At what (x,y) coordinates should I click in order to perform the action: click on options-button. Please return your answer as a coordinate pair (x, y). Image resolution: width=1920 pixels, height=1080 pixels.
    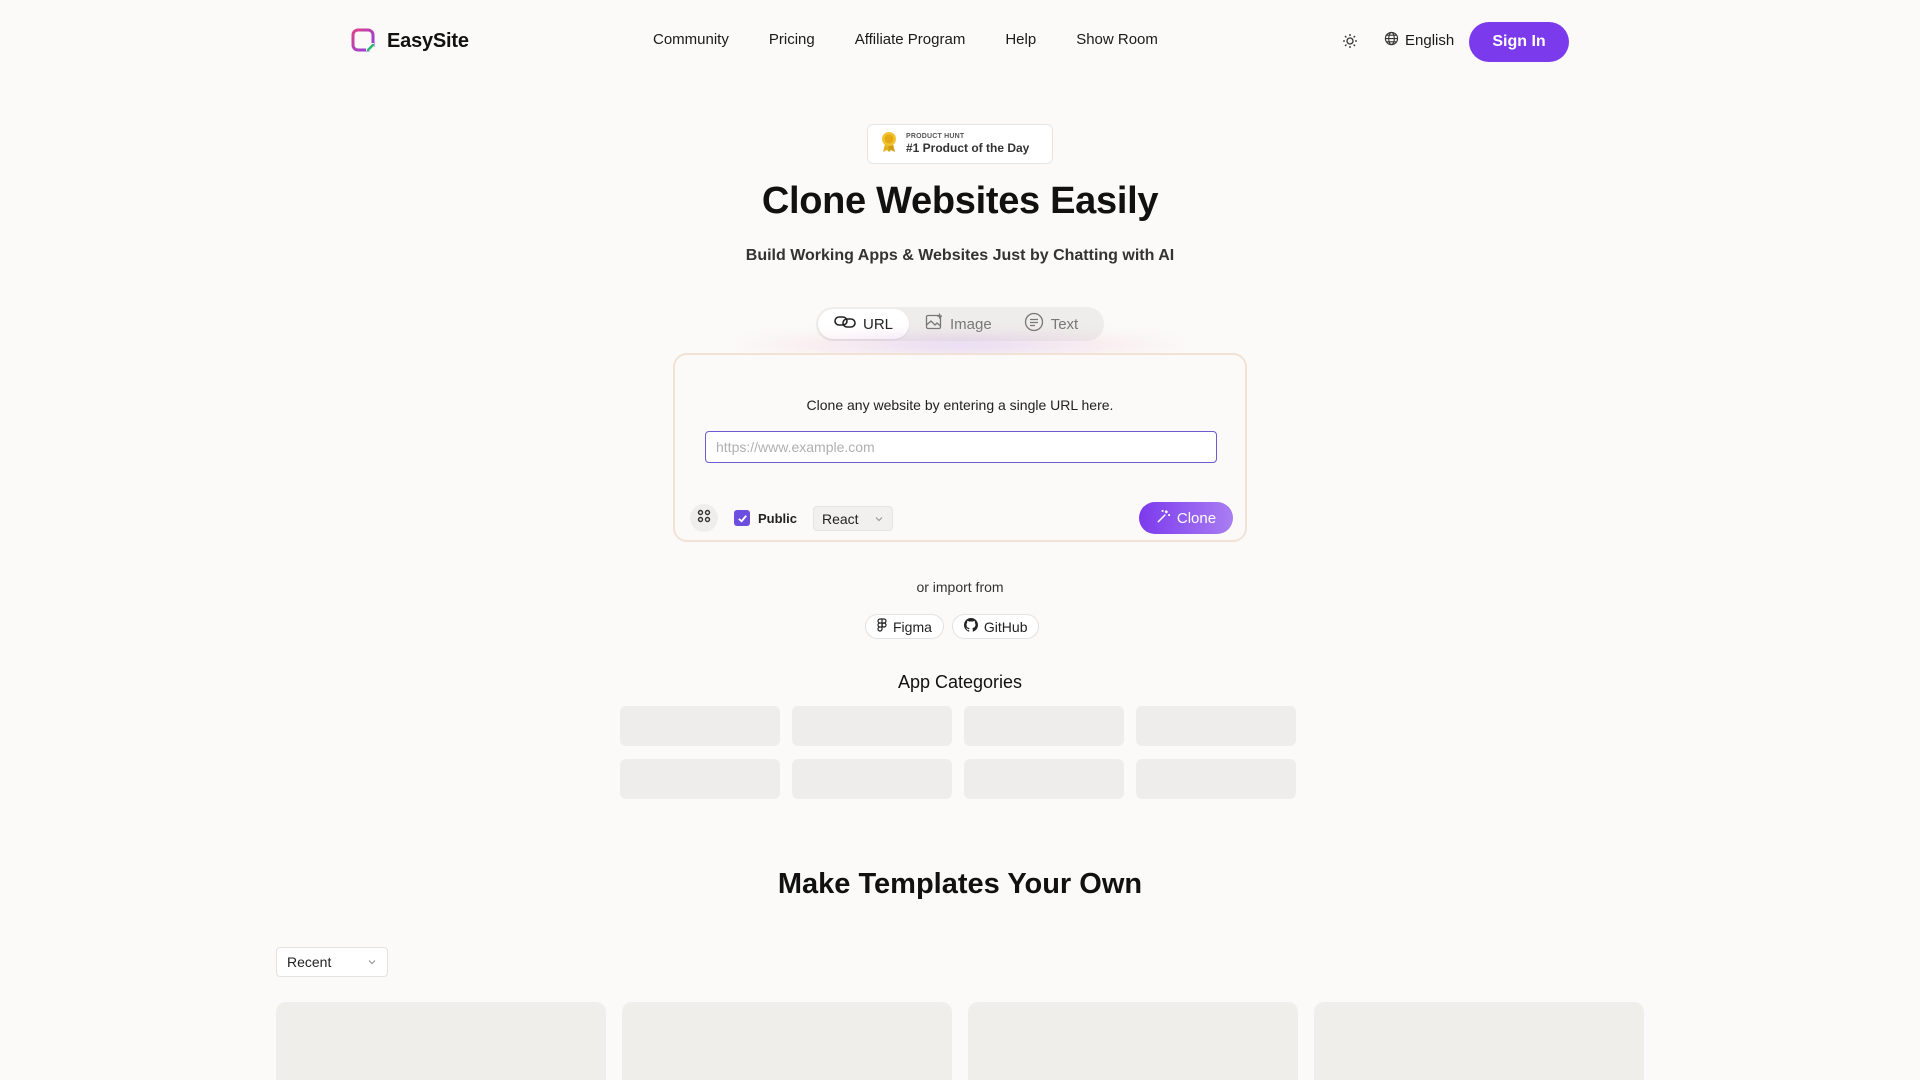
    Looking at the image, I should click on (704, 518).